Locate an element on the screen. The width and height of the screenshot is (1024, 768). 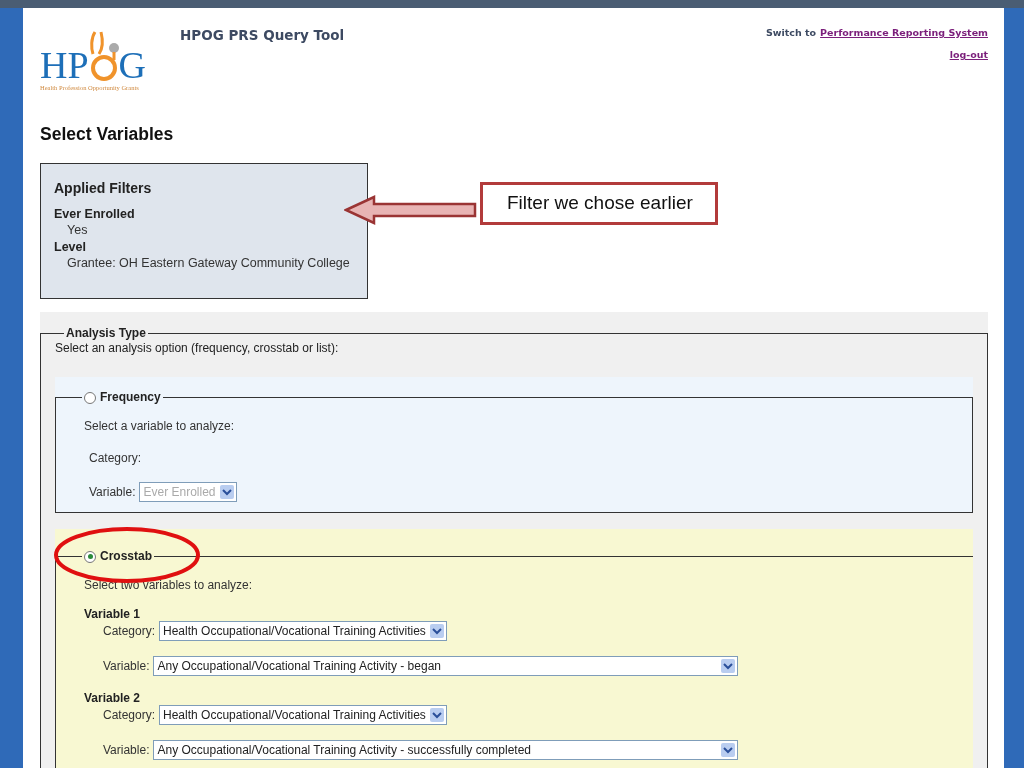
filter-value: Yes is located at coordinates (77, 230).